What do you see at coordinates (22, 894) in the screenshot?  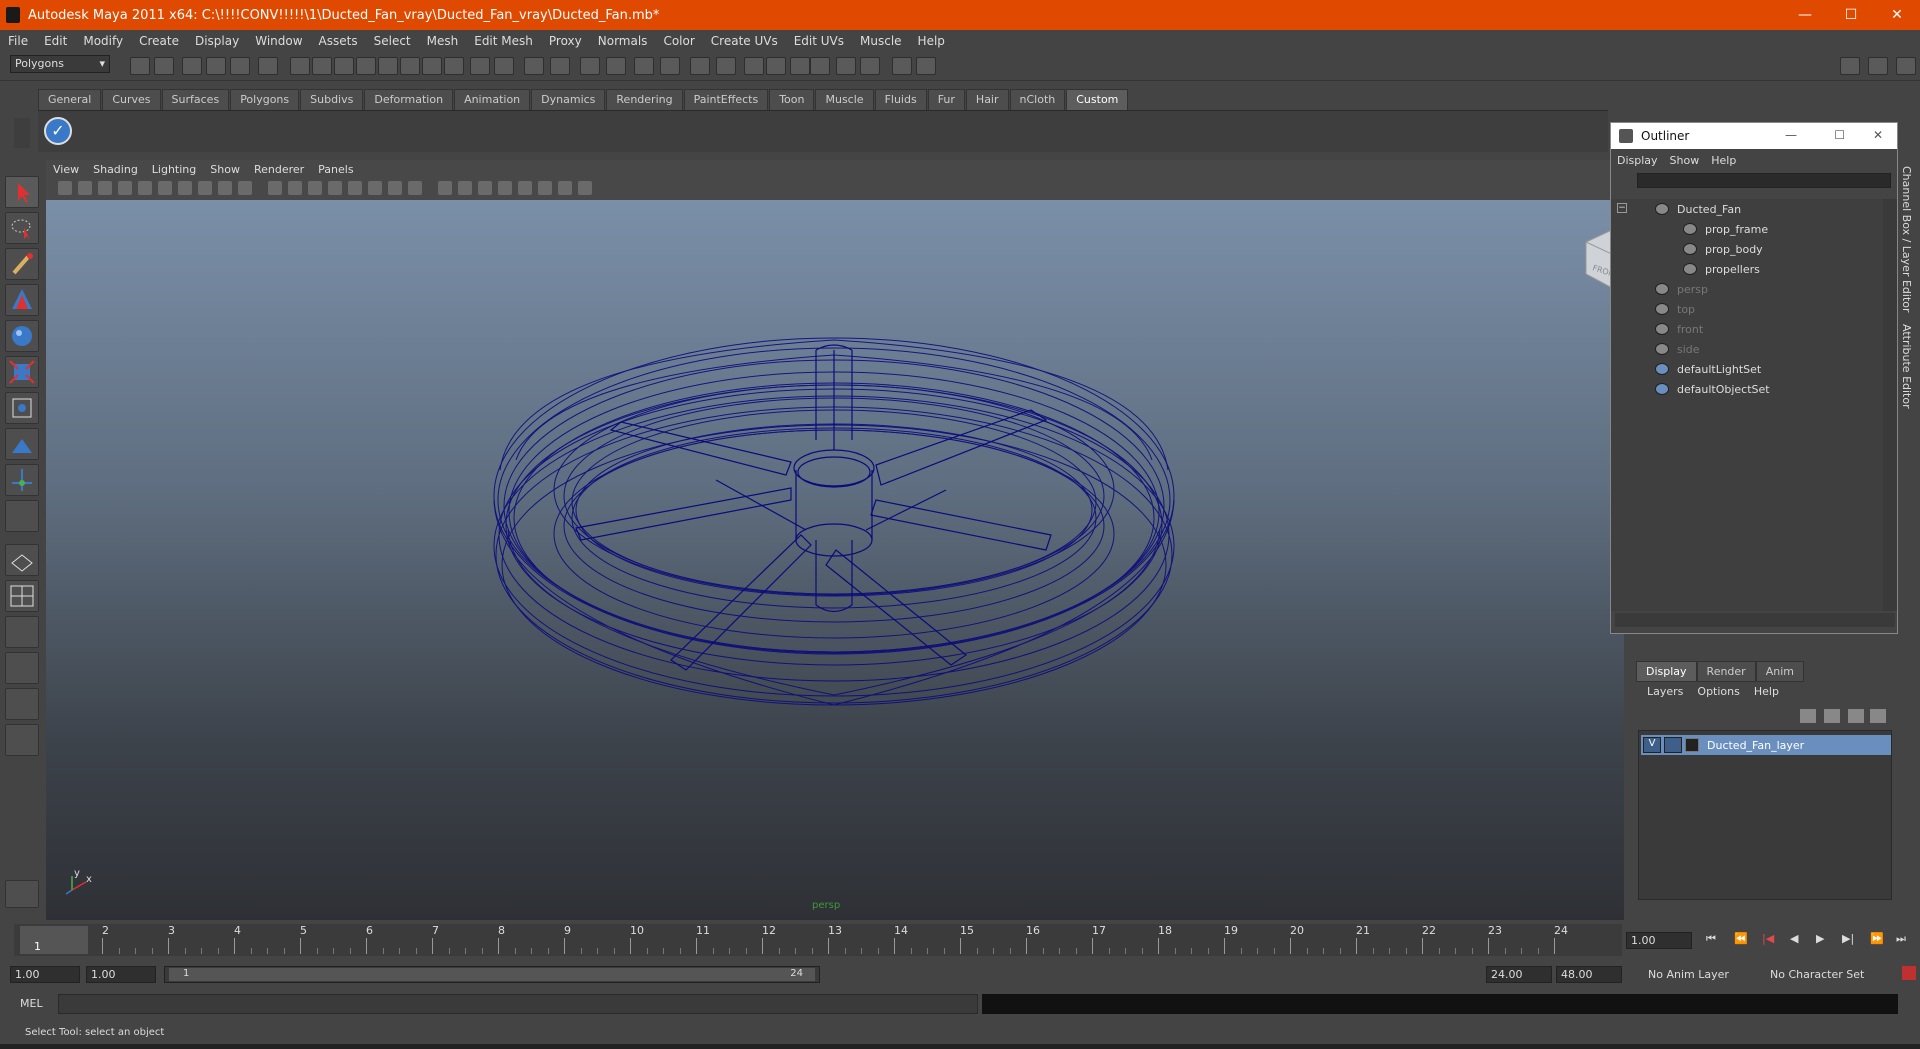 I see `quick-layout-icon` at bounding box center [22, 894].